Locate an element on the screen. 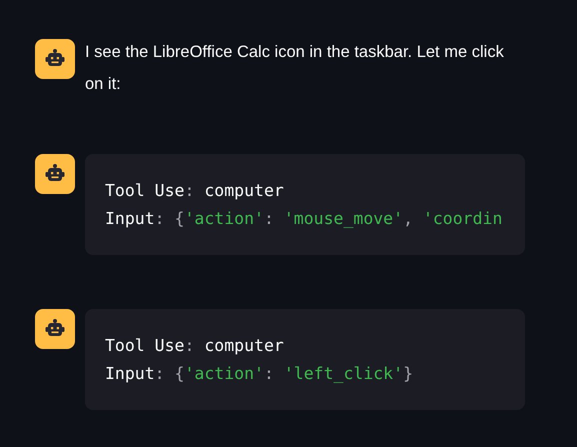 Image resolution: width=577 pixels, height=447 pixels. code-line: Input: {'action': 'left_click'} is located at coordinates (259, 374).